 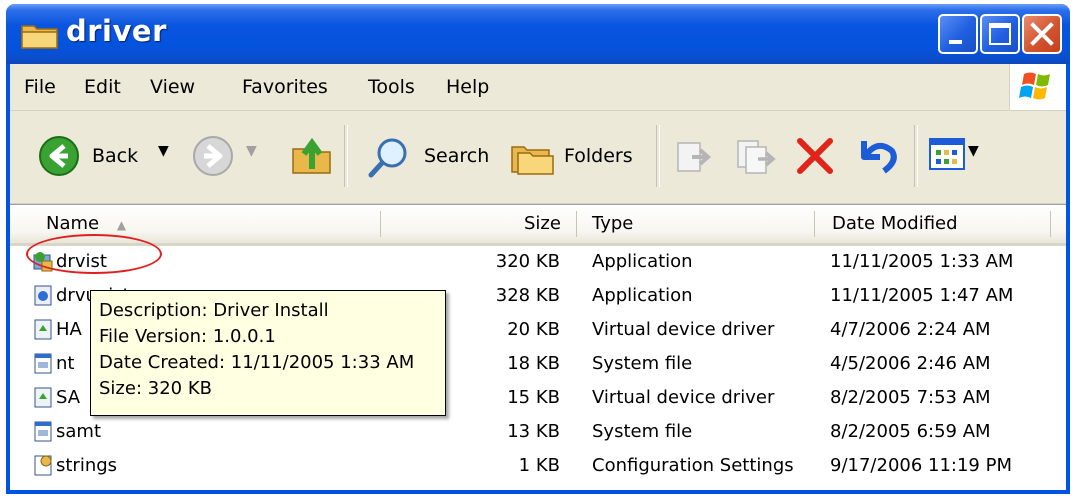 I want to click on highlight-circle, so click(x=94, y=254).